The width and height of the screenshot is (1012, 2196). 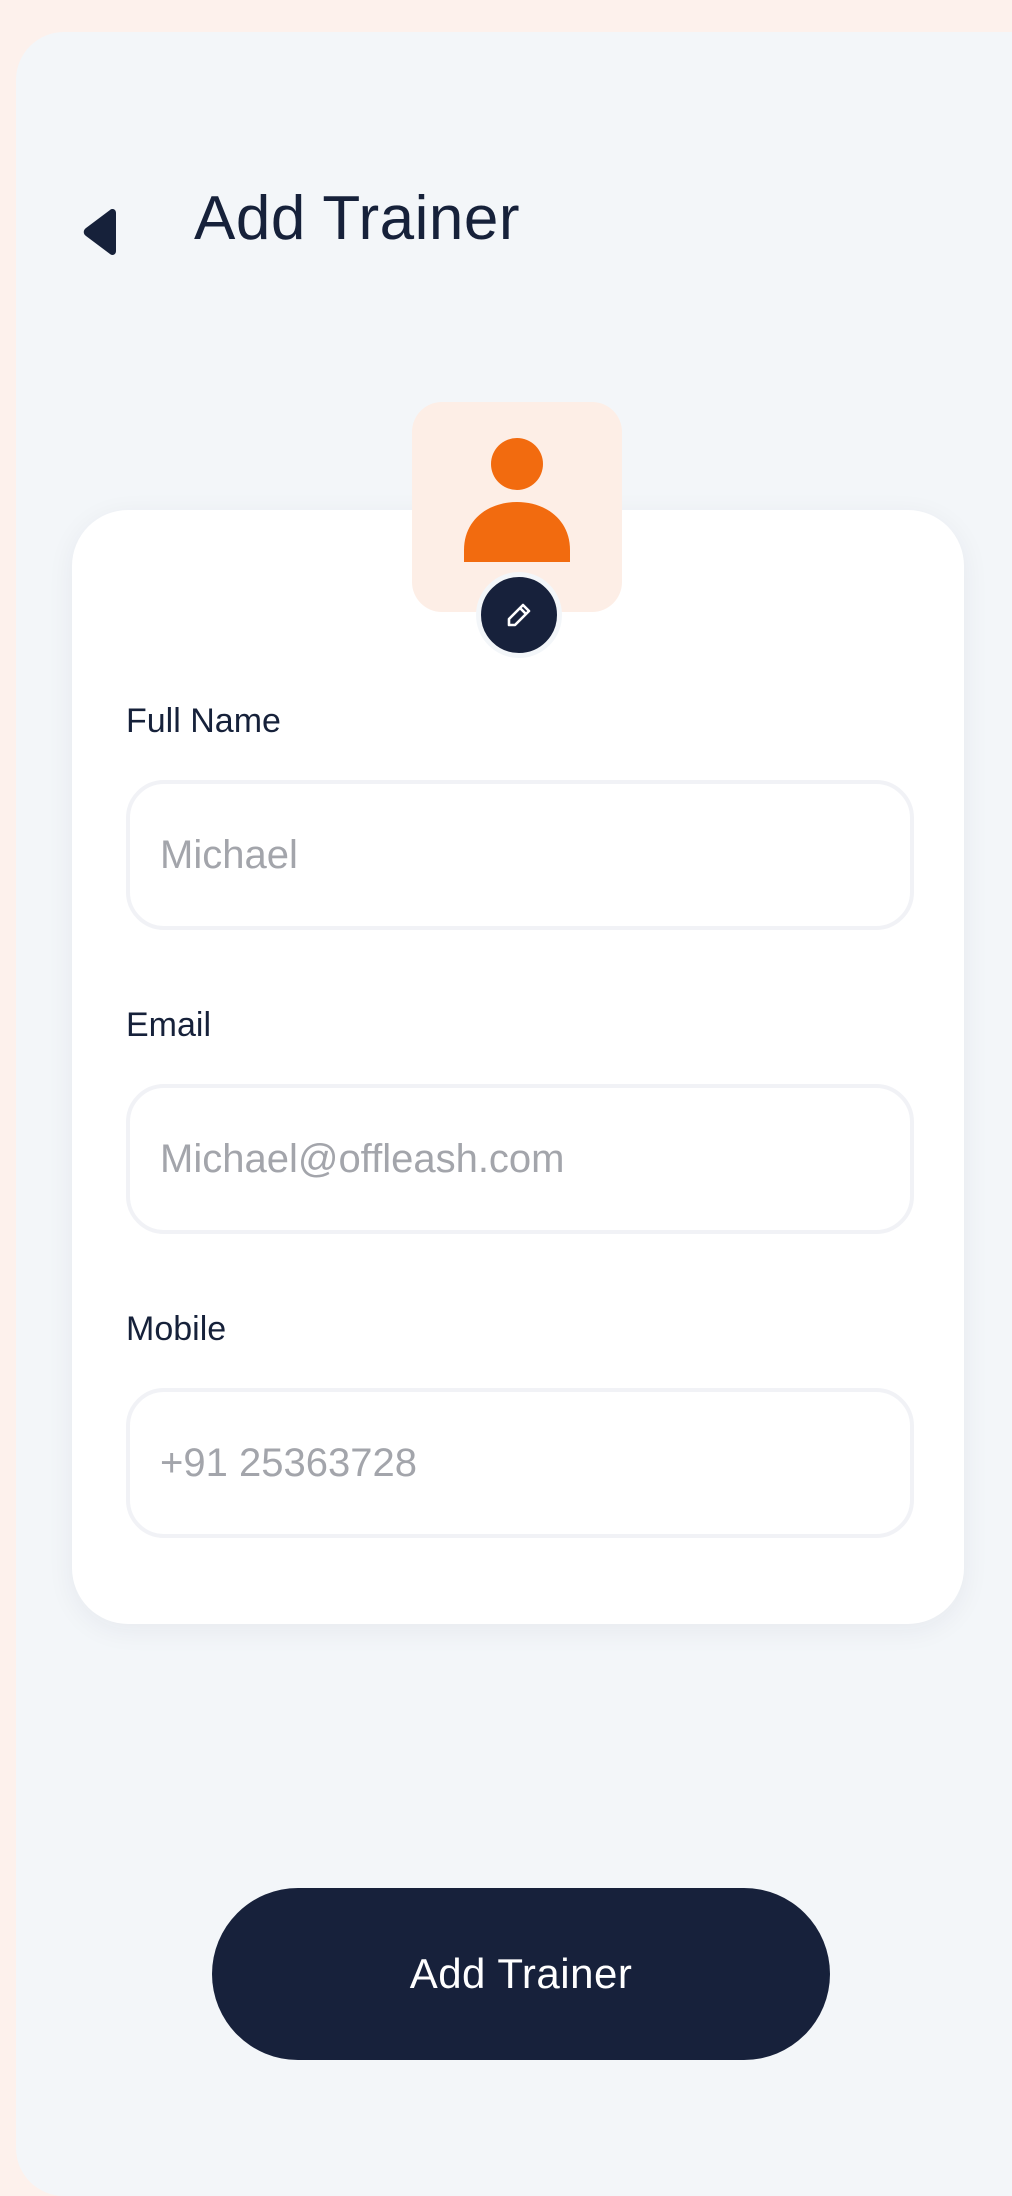 I want to click on person-icon, so click(x=517, y=500).